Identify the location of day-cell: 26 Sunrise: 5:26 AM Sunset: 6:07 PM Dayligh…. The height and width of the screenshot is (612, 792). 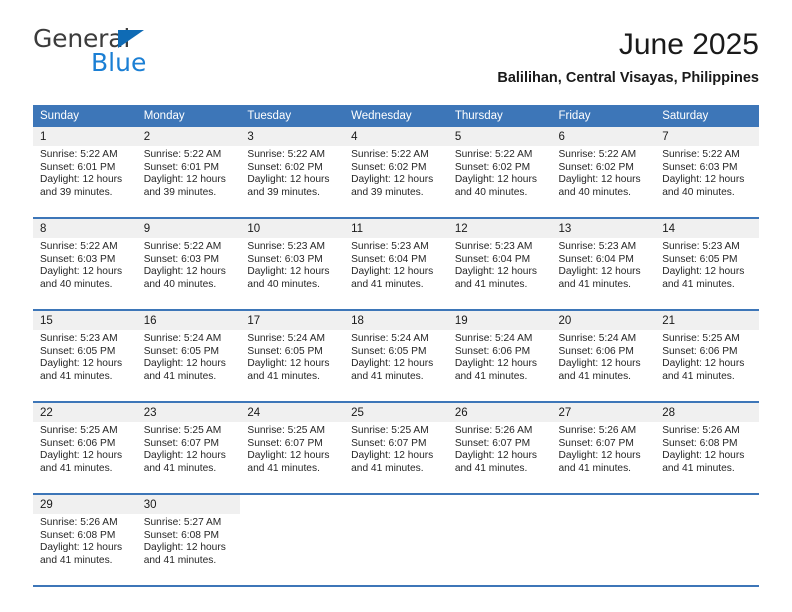
(499, 447).